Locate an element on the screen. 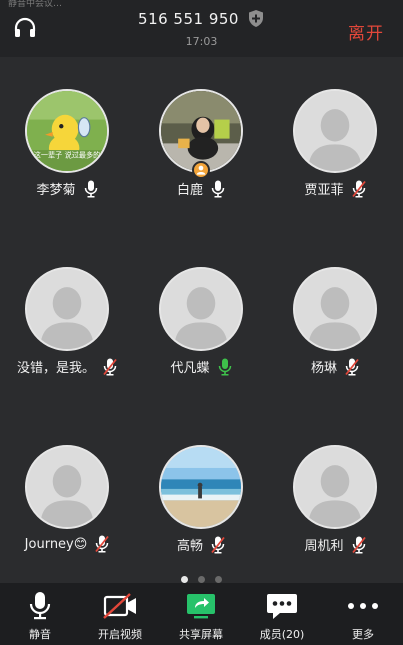 This screenshot has height=645, width=403. avatar-caption: 我这一辈子 说过最多的话 is located at coordinates (67, 155).